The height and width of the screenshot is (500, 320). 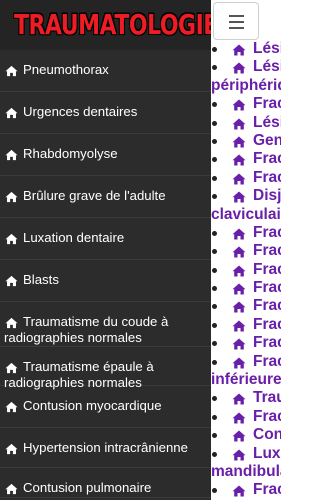 I want to click on drawer-item: Contusion myocardique, so click(x=105, y=407).